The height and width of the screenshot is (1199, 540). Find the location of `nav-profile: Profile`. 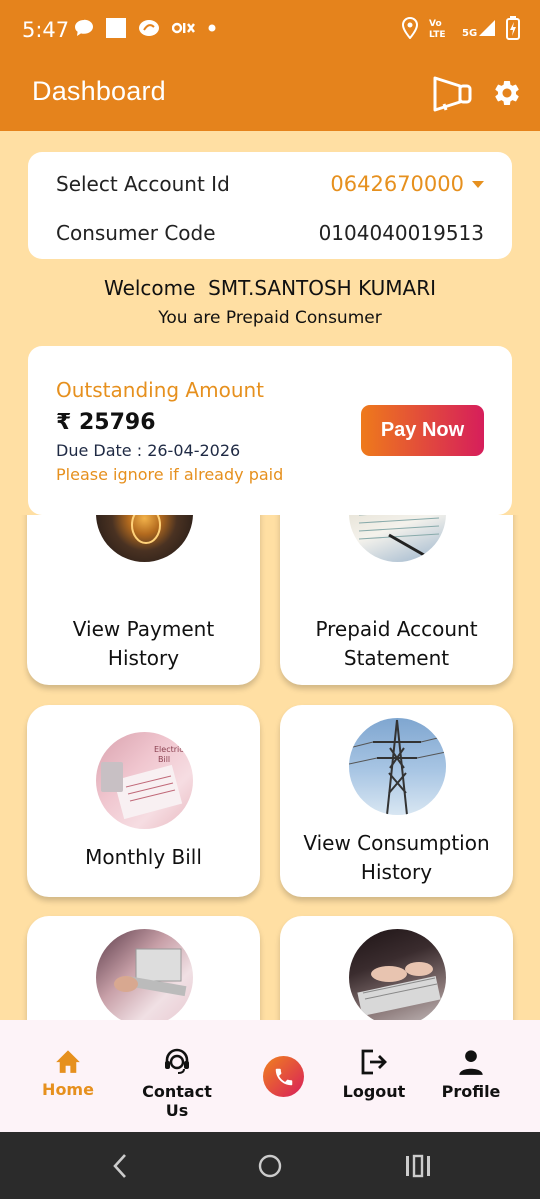

nav-profile: Profile is located at coordinates (471, 1074).